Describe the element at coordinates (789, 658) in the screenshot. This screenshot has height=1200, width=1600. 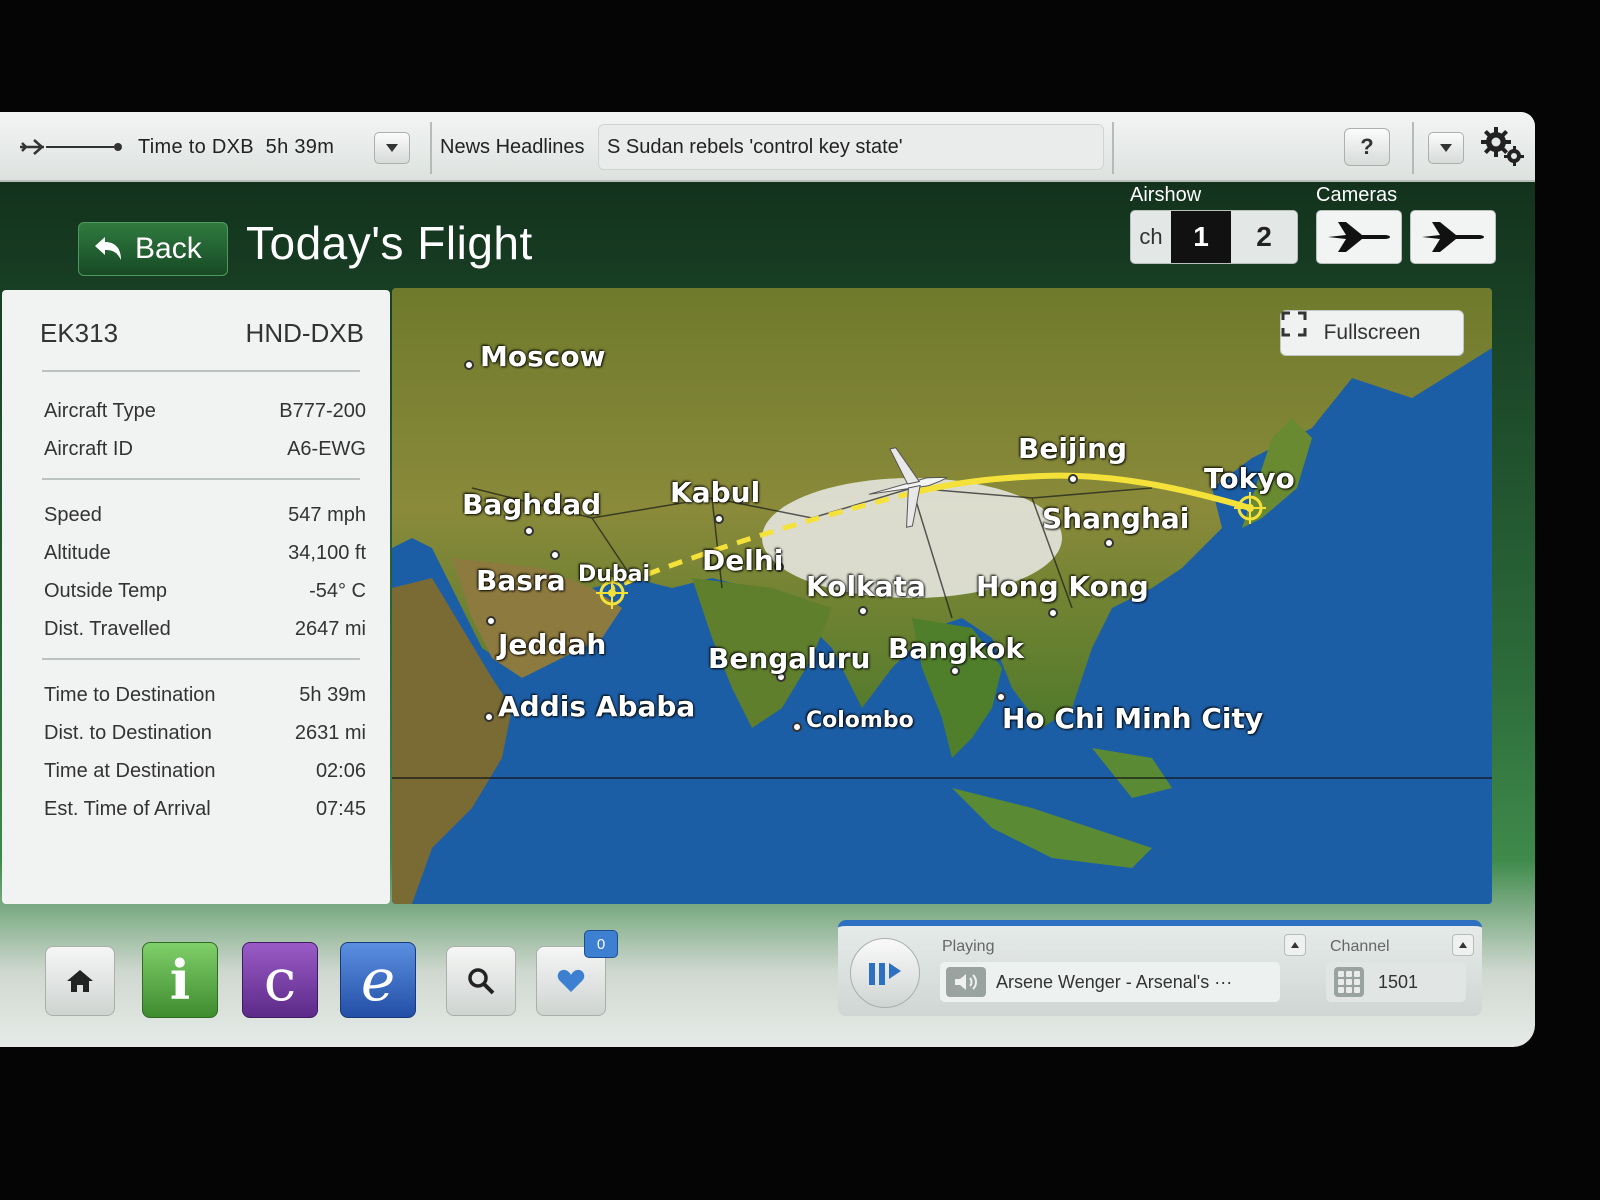
I see `city-bengaluru: Bengaluru` at that location.